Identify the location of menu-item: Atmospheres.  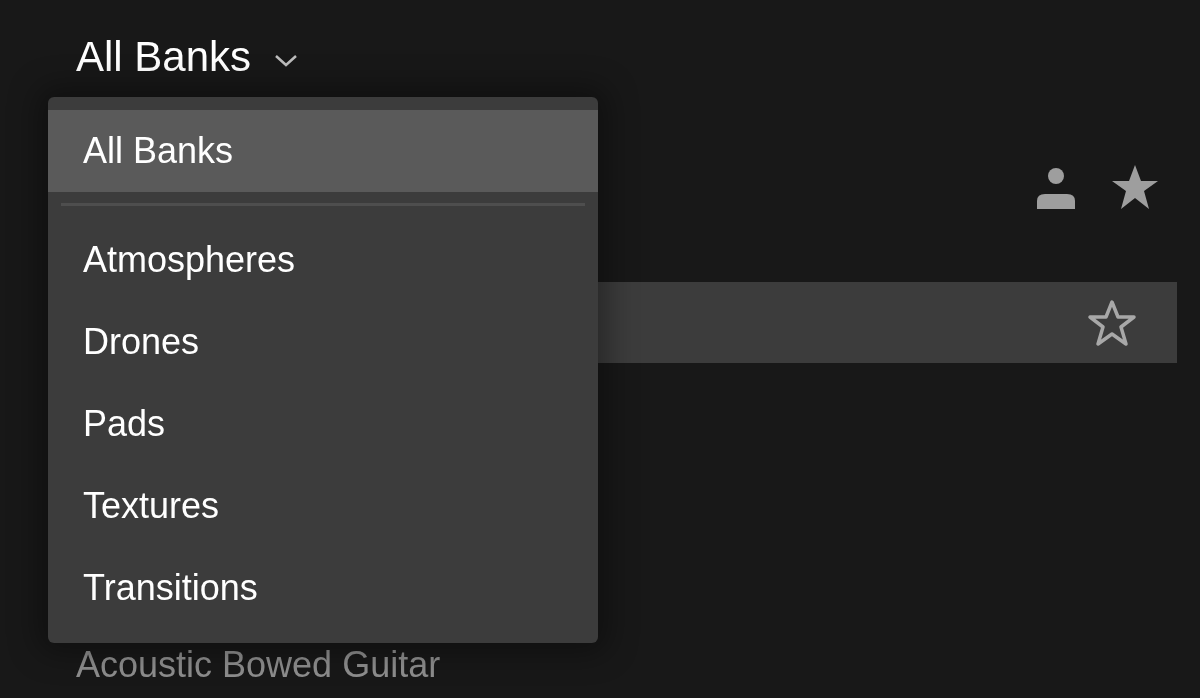
(323, 260).